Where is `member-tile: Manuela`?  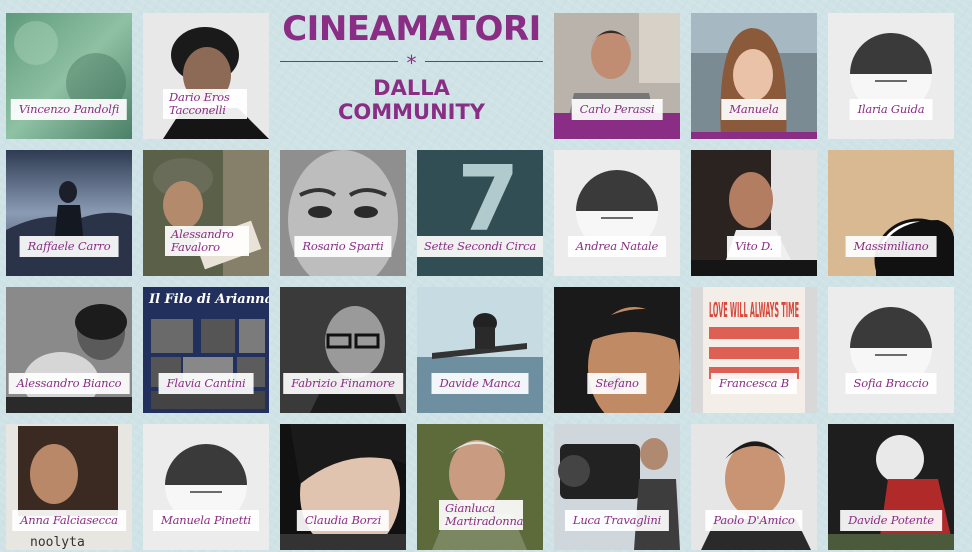
member-tile: Manuela is located at coordinates (754, 76).